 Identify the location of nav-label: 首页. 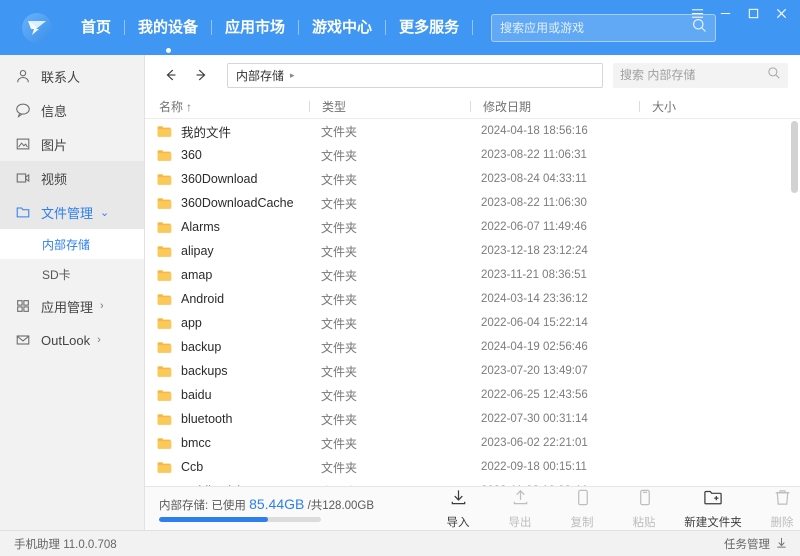
(96, 27).